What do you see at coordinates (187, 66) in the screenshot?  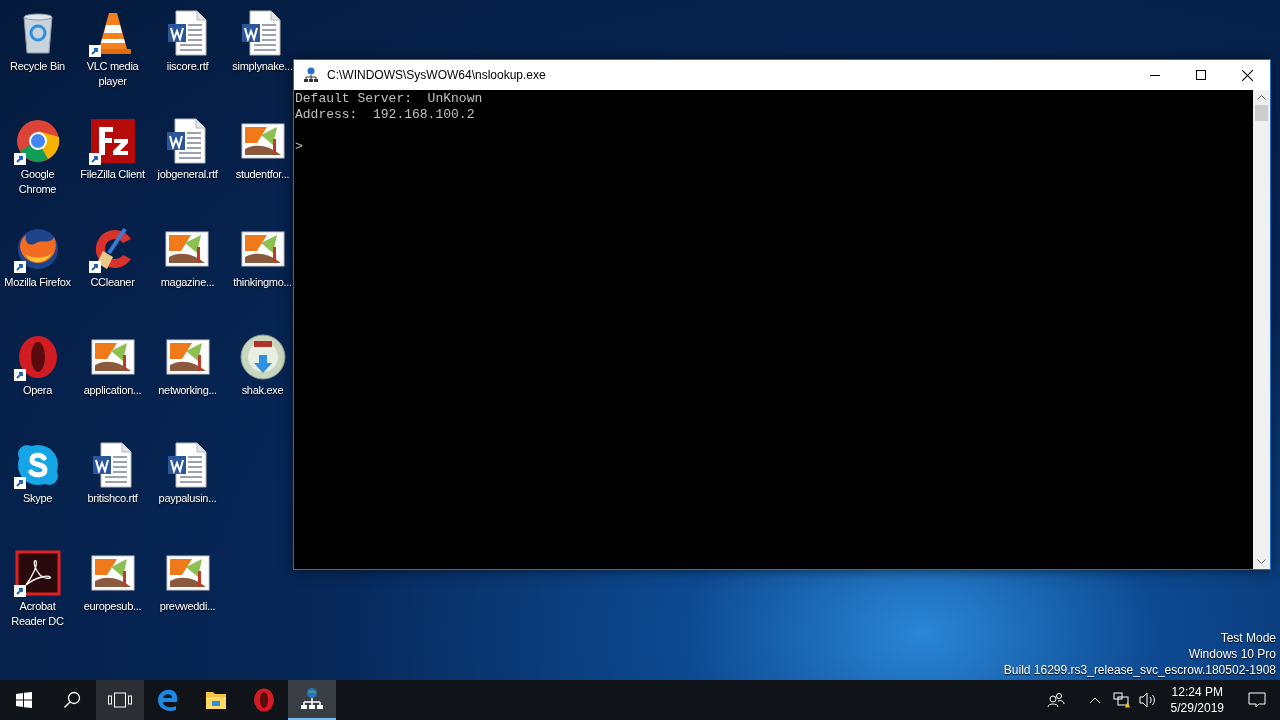 I see `icon-label: iiscore.rtf` at bounding box center [187, 66].